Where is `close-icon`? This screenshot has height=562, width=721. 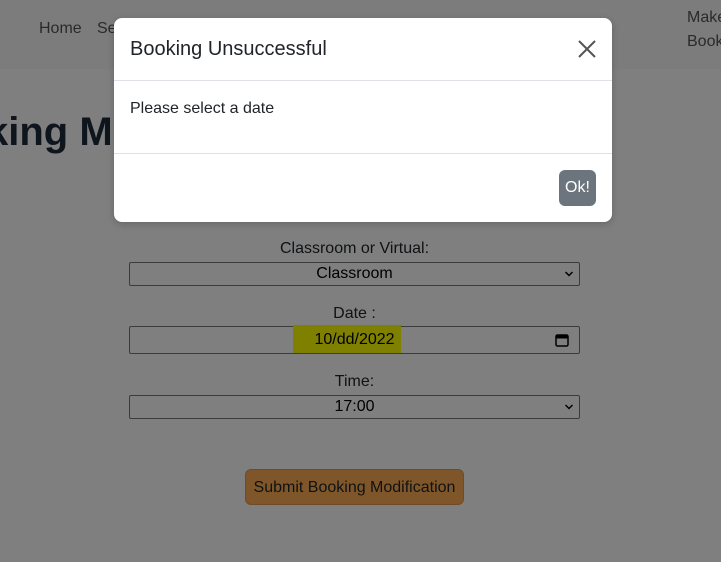
close-icon is located at coordinates (587, 49).